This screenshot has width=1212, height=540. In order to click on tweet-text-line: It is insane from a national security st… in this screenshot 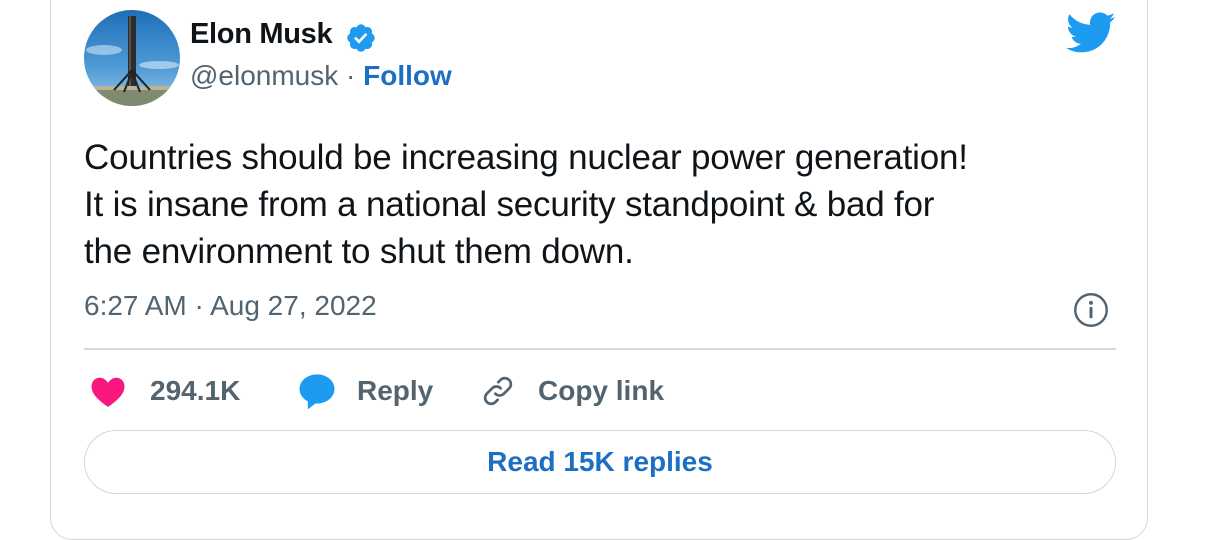, I will do `click(509, 204)`.